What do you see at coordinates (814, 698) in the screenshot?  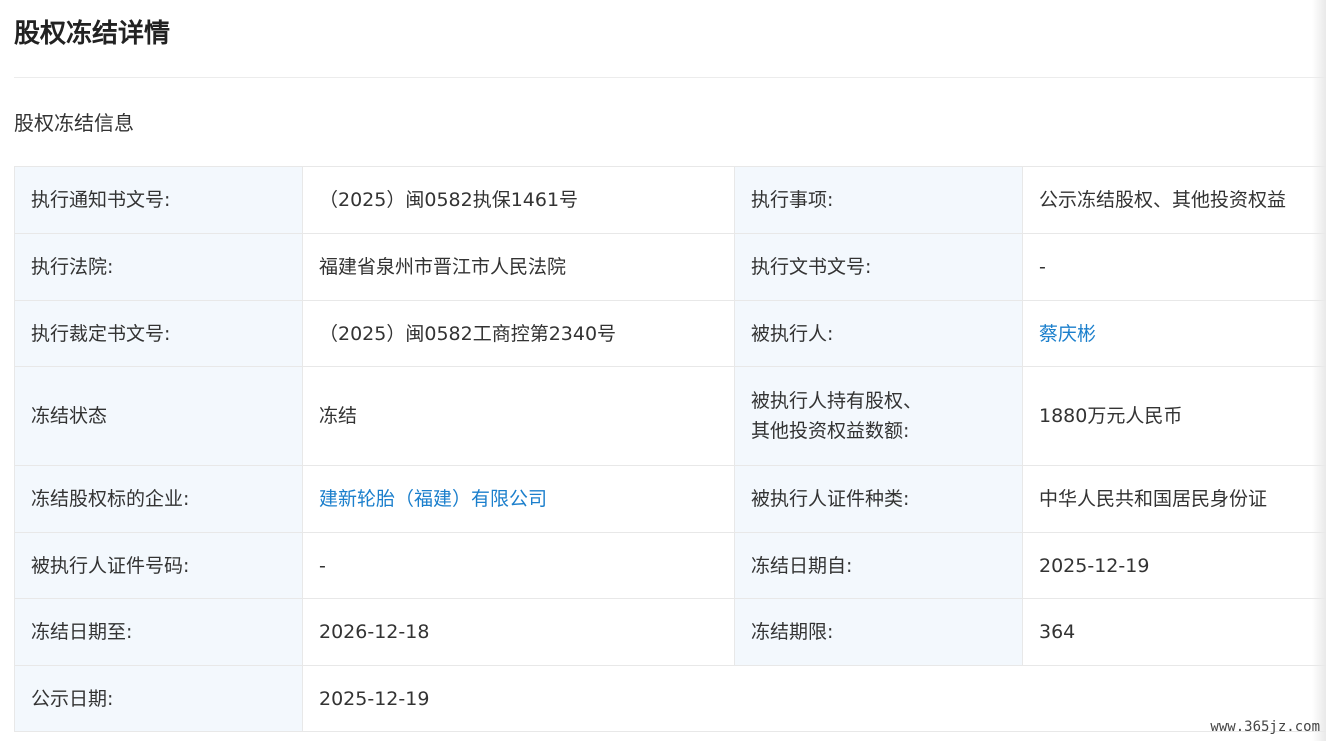 I see `publish-date-value: 2025-12-19` at bounding box center [814, 698].